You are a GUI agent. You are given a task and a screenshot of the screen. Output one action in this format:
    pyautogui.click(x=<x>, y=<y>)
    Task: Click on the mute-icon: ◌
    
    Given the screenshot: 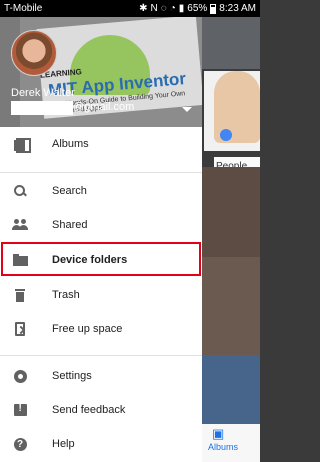 What is the action you would take?
    pyautogui.click(x=163, y=8)
    